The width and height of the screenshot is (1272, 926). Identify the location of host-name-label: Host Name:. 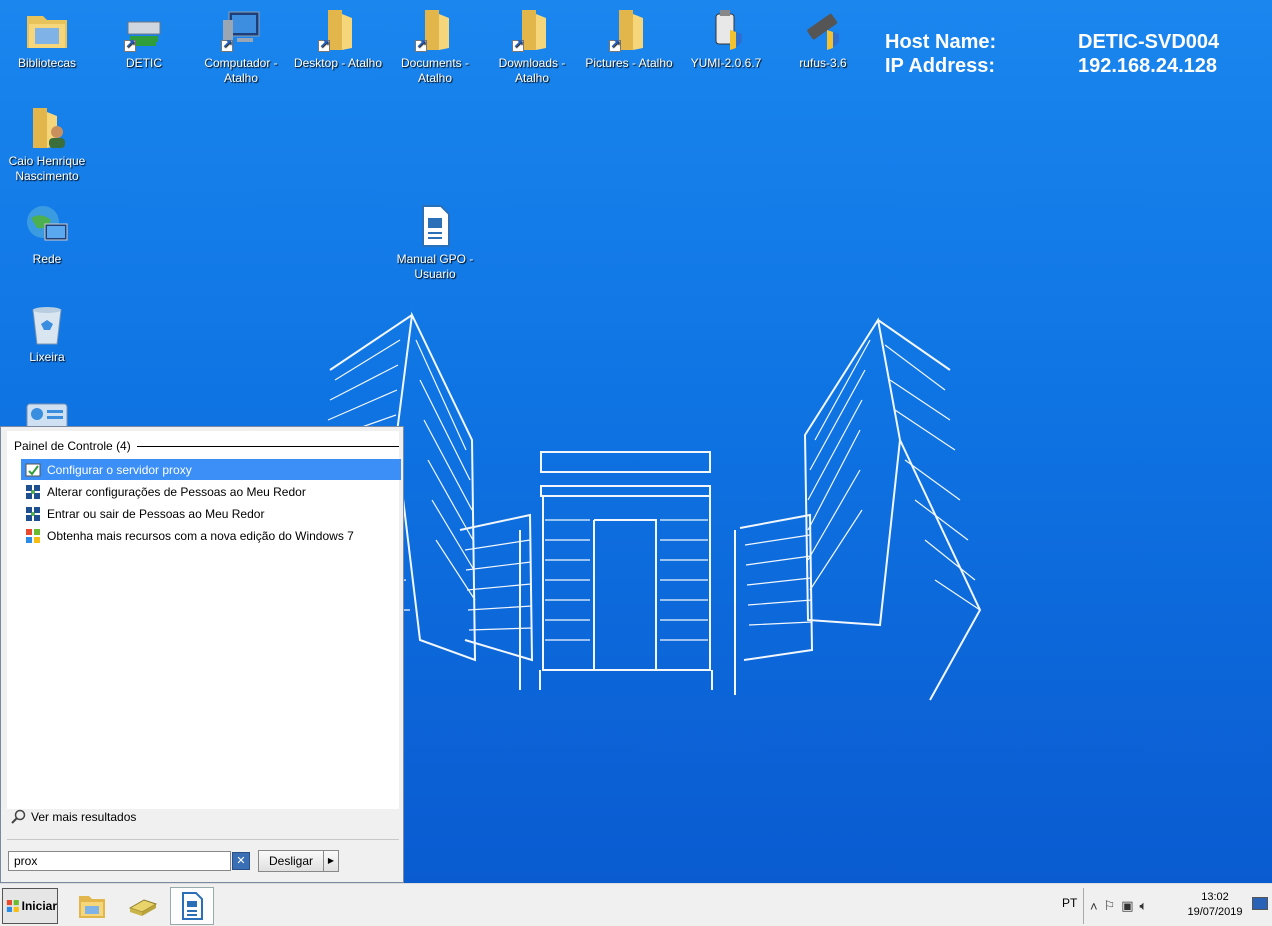
(941, 42).